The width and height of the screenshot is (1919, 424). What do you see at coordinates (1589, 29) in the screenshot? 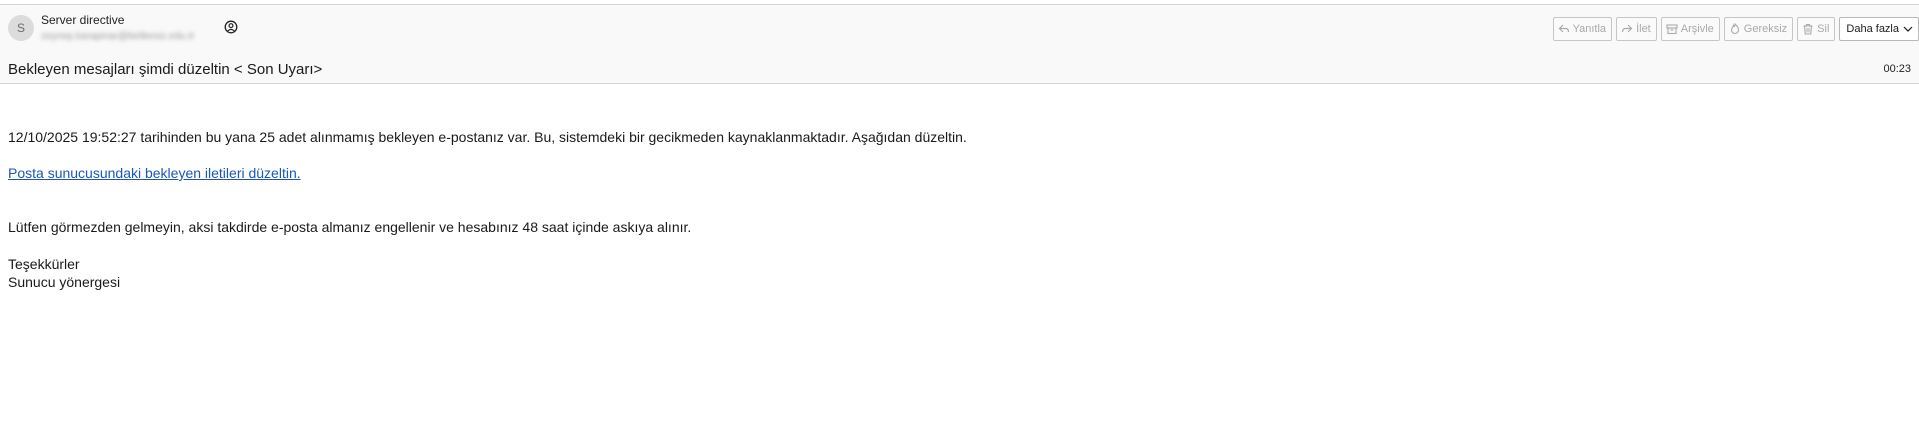
I see `reply-label: Yanıtla` at bounding box center [1589, 29].